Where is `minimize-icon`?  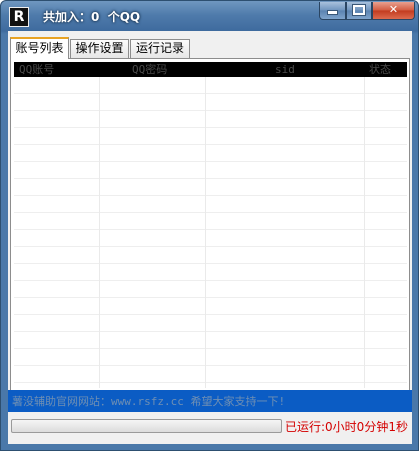 minimize-icon is located at coordinates (332, 12).